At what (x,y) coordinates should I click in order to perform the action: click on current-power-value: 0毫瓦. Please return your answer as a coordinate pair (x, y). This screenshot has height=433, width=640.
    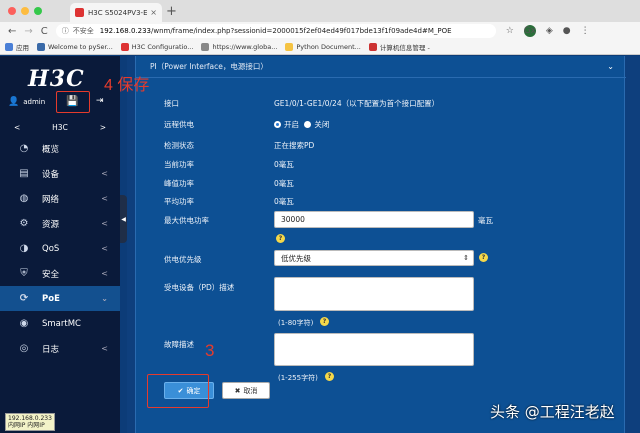
    Looking at the image, I should click on (284, 164).